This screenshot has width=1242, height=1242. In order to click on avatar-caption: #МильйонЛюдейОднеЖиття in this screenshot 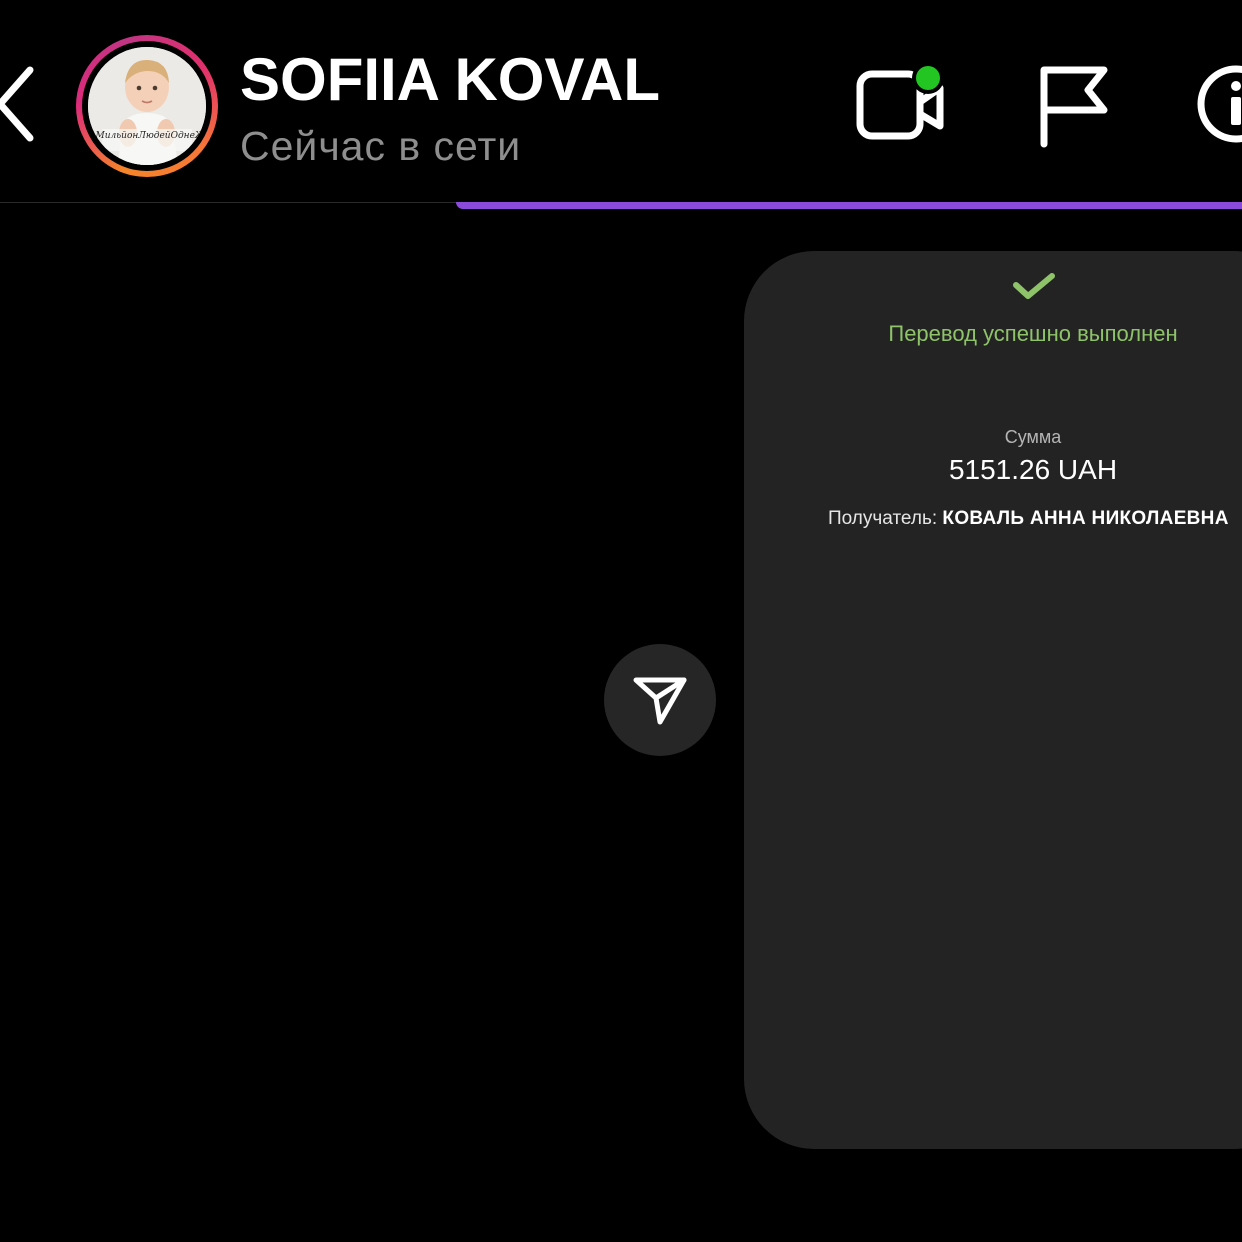, I will do `click(147, 136)`.